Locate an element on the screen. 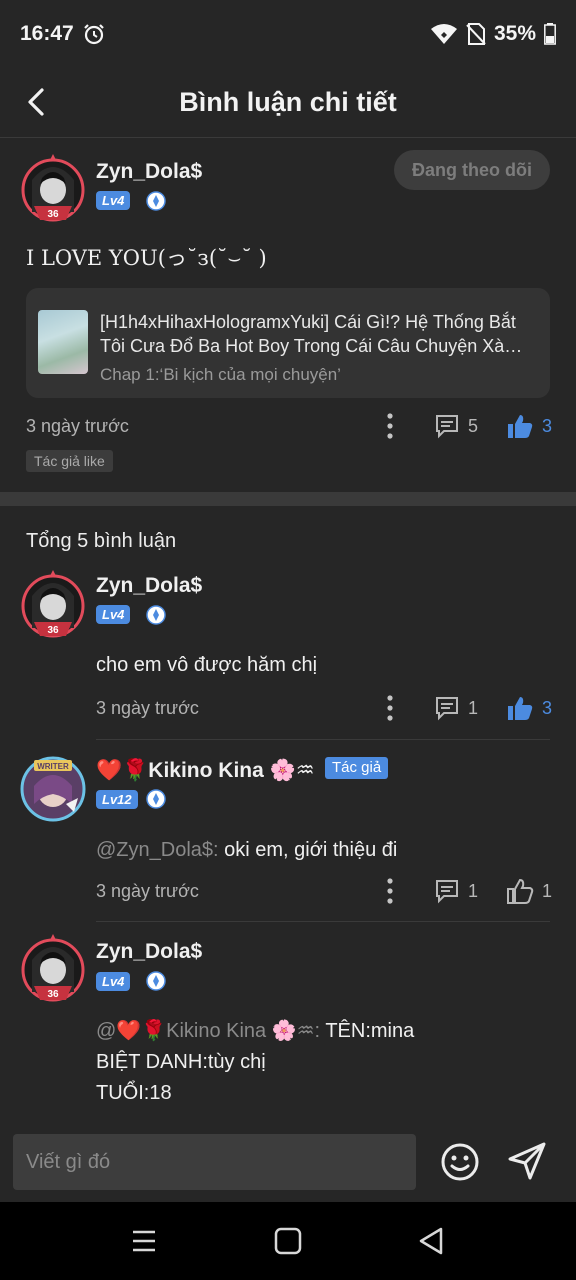  emoji-icon is located at coordinates (460, 1162).